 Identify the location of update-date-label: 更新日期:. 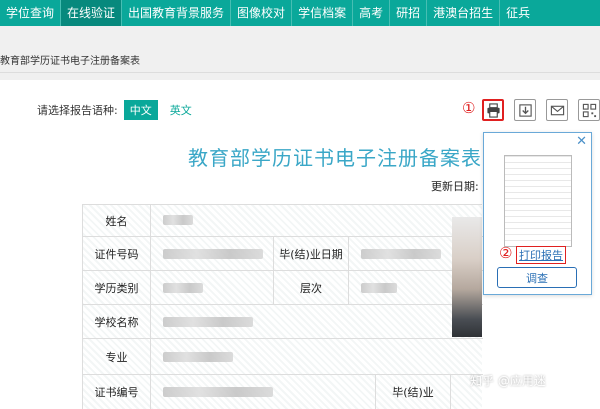
(455, 186).